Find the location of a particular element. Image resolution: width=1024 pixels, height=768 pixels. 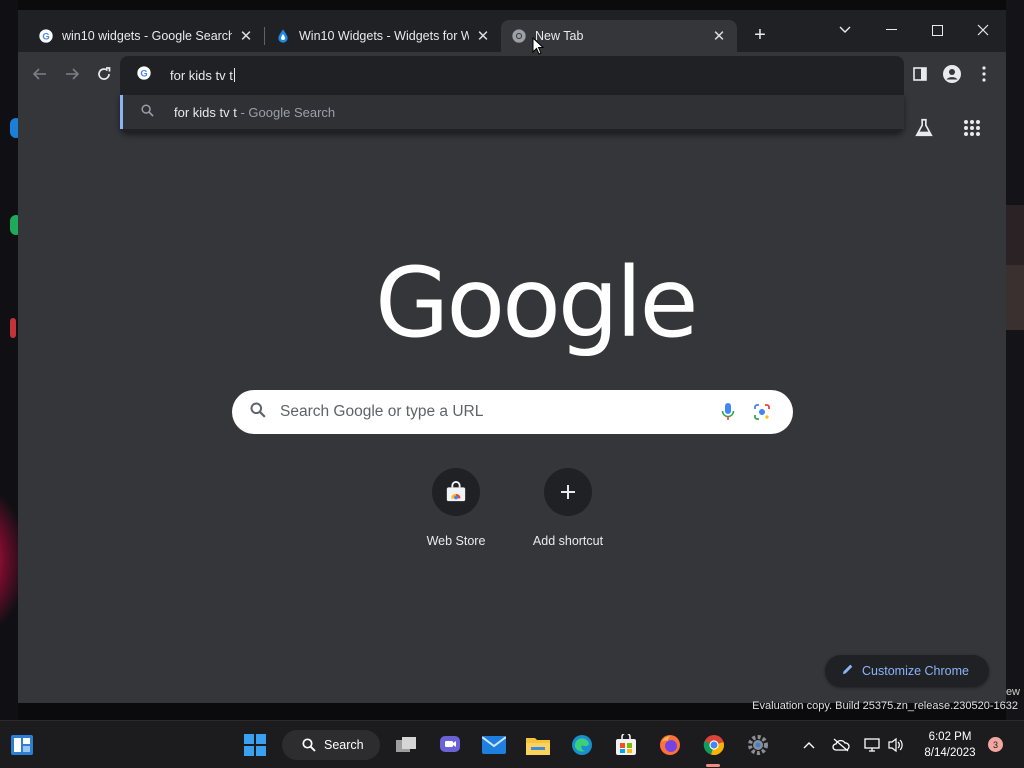

ntp-search-input is located at coordinates (480, 412).